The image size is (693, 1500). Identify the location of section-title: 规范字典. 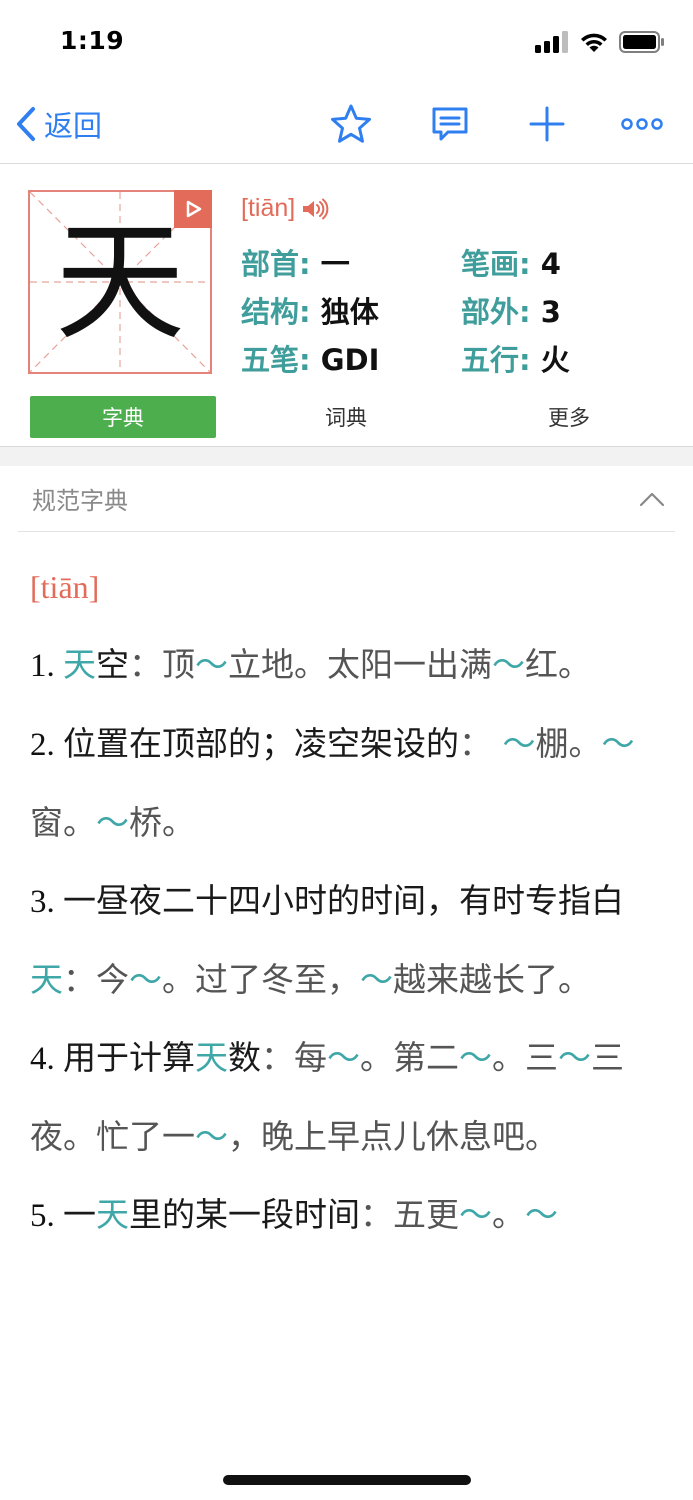
(80, 501).